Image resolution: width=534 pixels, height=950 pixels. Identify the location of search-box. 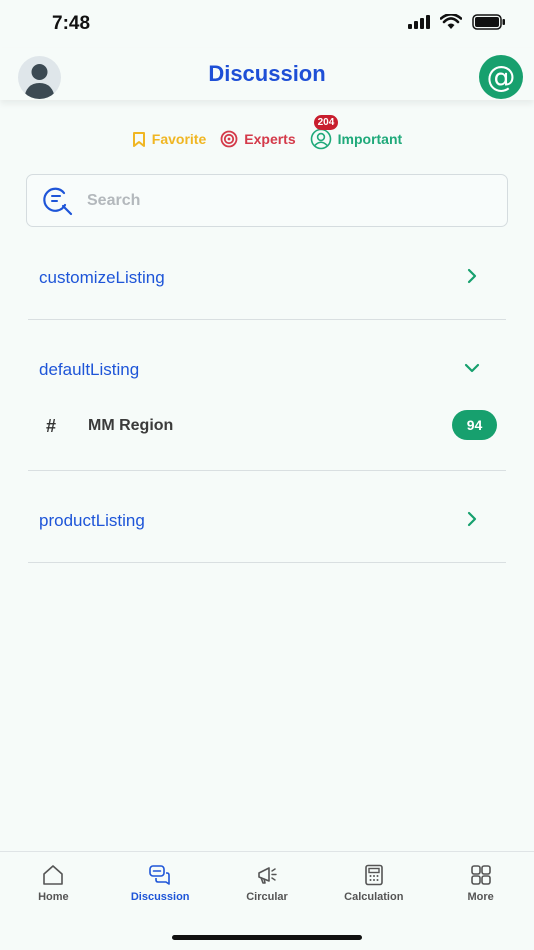
(267, 200).